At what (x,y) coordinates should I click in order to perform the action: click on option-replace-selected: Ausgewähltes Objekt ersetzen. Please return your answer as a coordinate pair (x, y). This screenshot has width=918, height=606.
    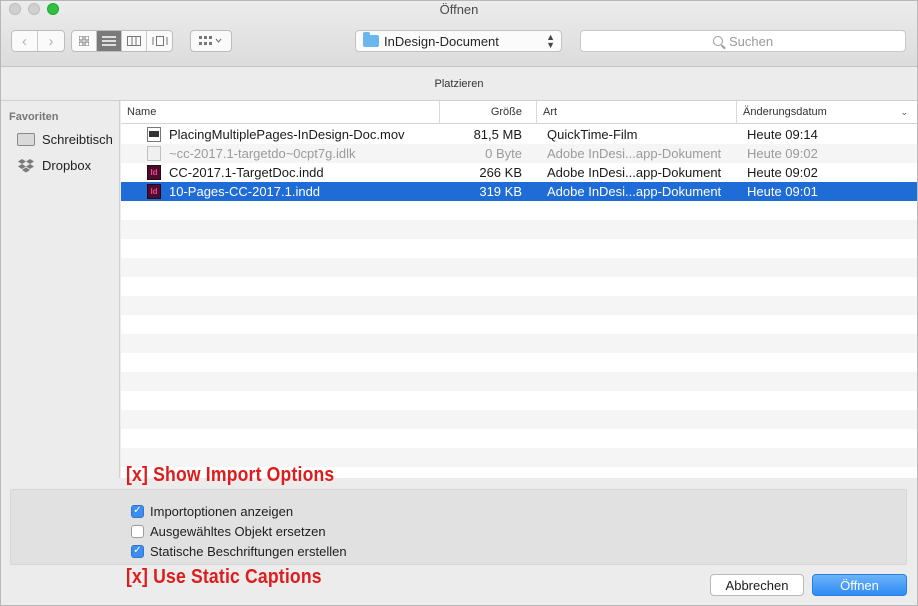
    Looking at the image, I should click on (228, 531).